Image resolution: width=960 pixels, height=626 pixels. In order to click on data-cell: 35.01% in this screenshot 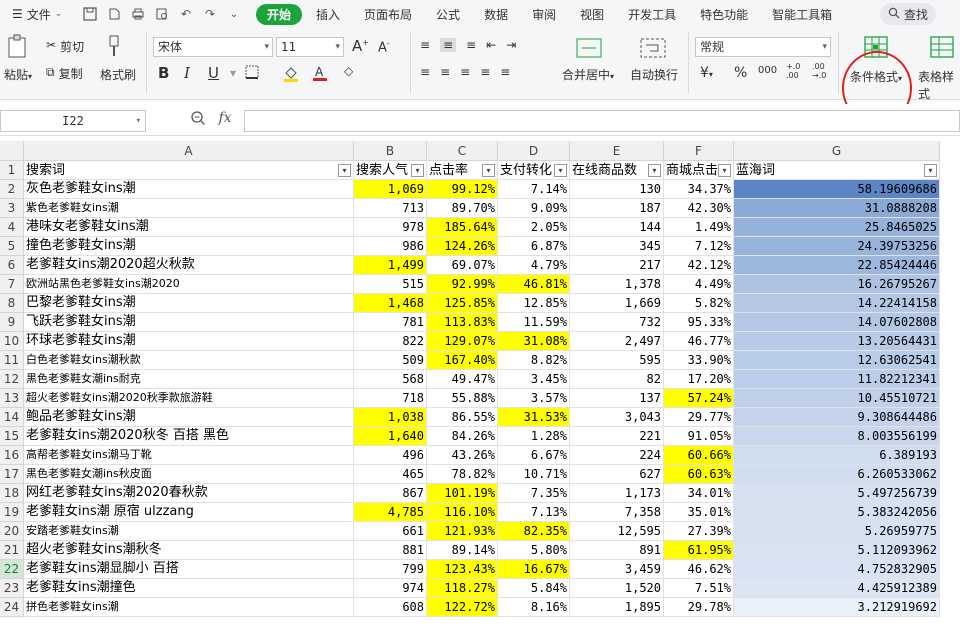, I will do `click(699, 512)`.